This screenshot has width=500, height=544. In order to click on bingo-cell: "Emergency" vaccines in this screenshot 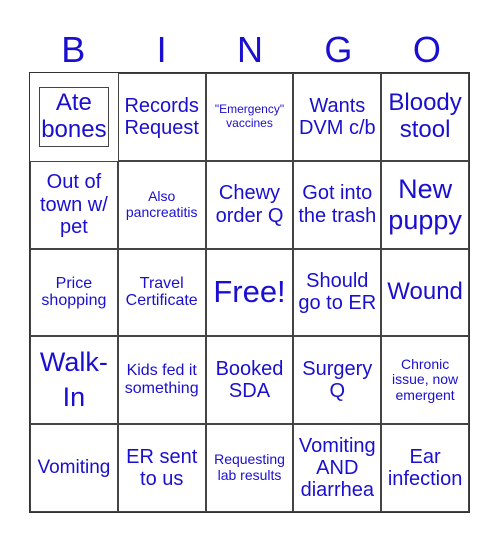, I will do `click(249, 117)`.